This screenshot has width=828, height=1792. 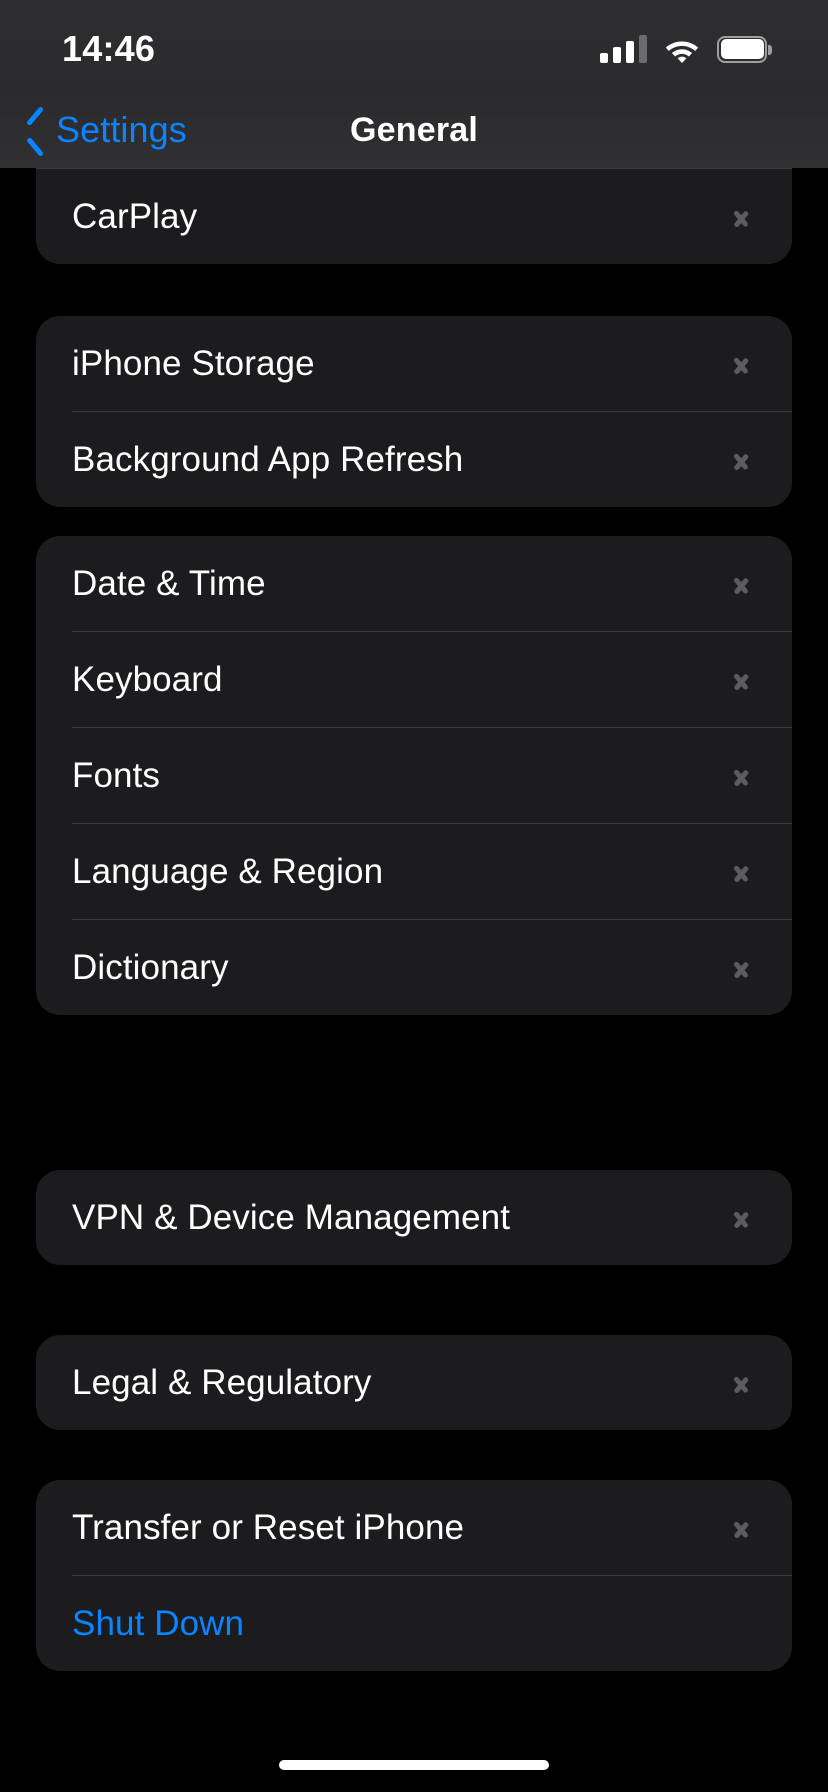 I want to click on group-legal: Legal & Regulatory, so click(x=414, y=1382).